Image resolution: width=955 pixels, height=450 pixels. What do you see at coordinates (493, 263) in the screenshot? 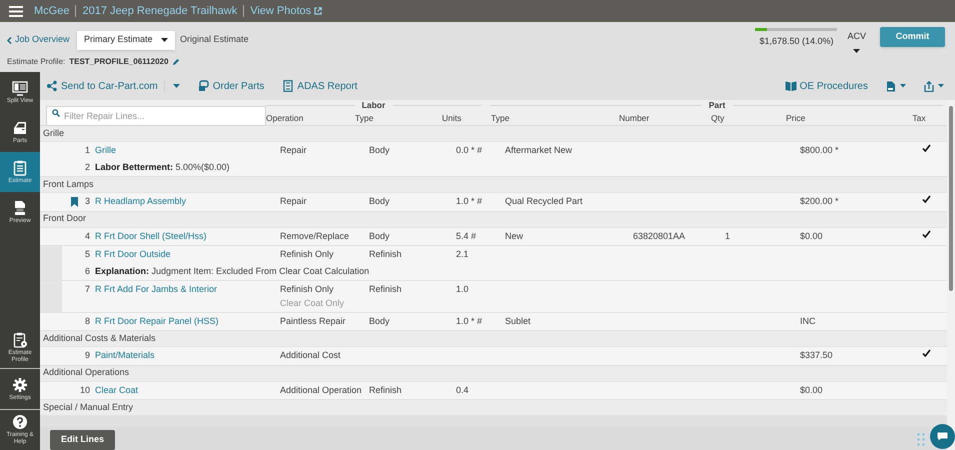
I see `table-row: 5 R Frt Door Outside Refinish Only Refinish 2.1 6 Explanation: Judgment Item: Excluded From Clear Coat Calculation` at bounding box center [493, 263].